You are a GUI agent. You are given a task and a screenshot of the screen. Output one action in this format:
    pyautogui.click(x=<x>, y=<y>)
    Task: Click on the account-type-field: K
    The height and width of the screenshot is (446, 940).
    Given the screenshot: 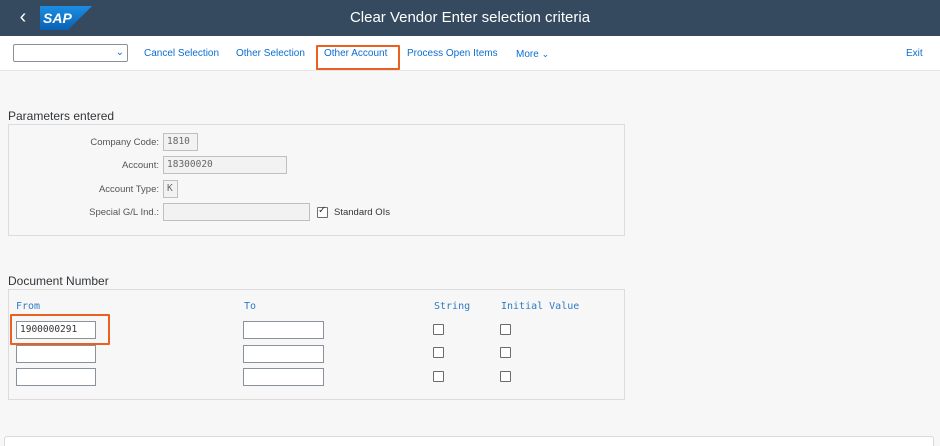 What is the action you would take?
    pyautogui.click(x=170, y=189)
    